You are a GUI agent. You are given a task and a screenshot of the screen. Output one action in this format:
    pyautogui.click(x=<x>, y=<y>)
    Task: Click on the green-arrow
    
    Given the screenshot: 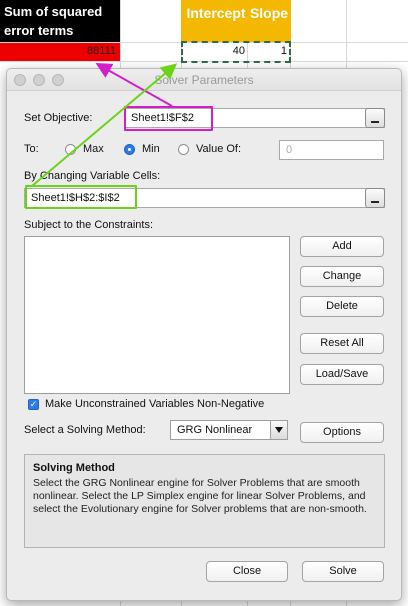 What is the action you would take?
    pyautogui.click(x=104, y=125)
    